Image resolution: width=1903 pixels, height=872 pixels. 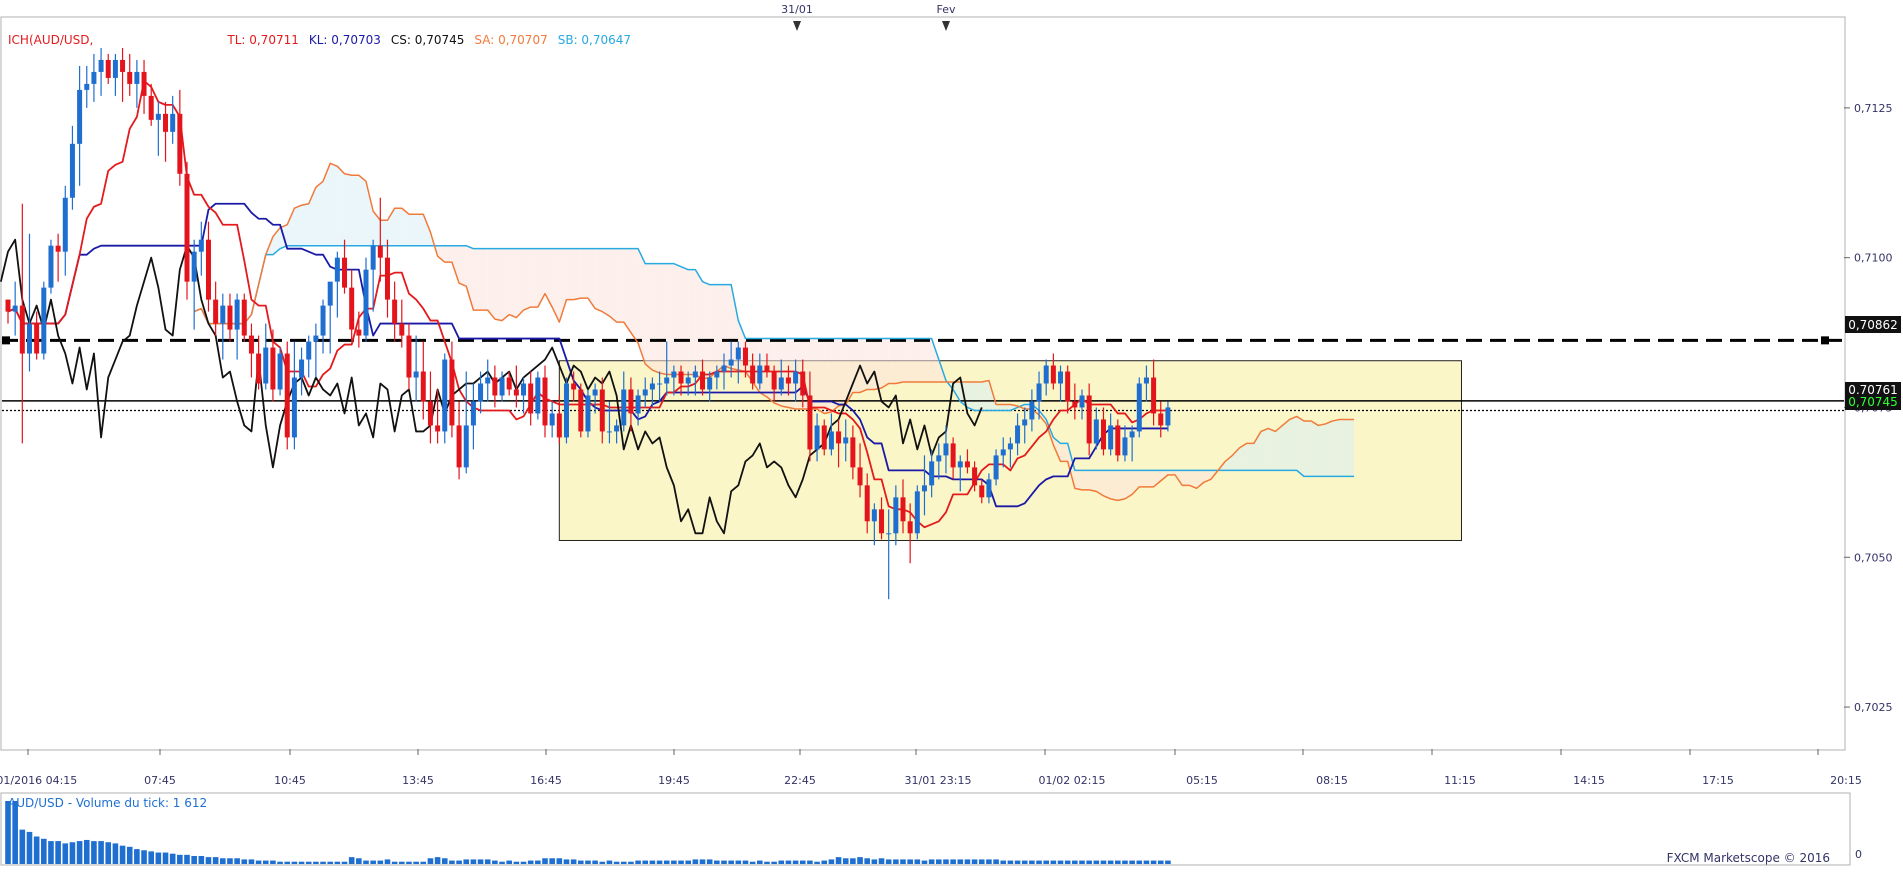 I want to click on y-tick-label: 0,7100, so click(x=1873, y=258).